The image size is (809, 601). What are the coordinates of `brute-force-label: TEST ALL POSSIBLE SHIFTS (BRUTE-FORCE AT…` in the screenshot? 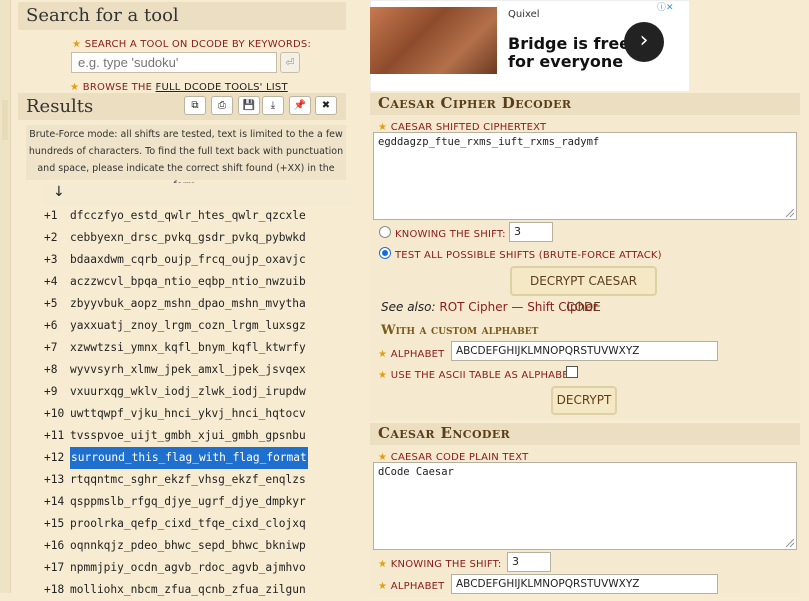 It's located at (528, 254).